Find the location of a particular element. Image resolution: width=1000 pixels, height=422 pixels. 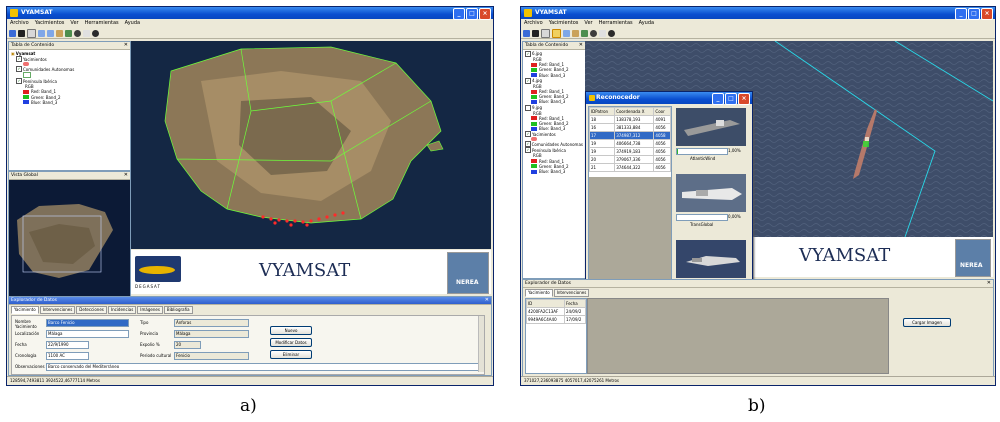

table-row: 21 374644,322 4056 is located at coordinates (630, 167).